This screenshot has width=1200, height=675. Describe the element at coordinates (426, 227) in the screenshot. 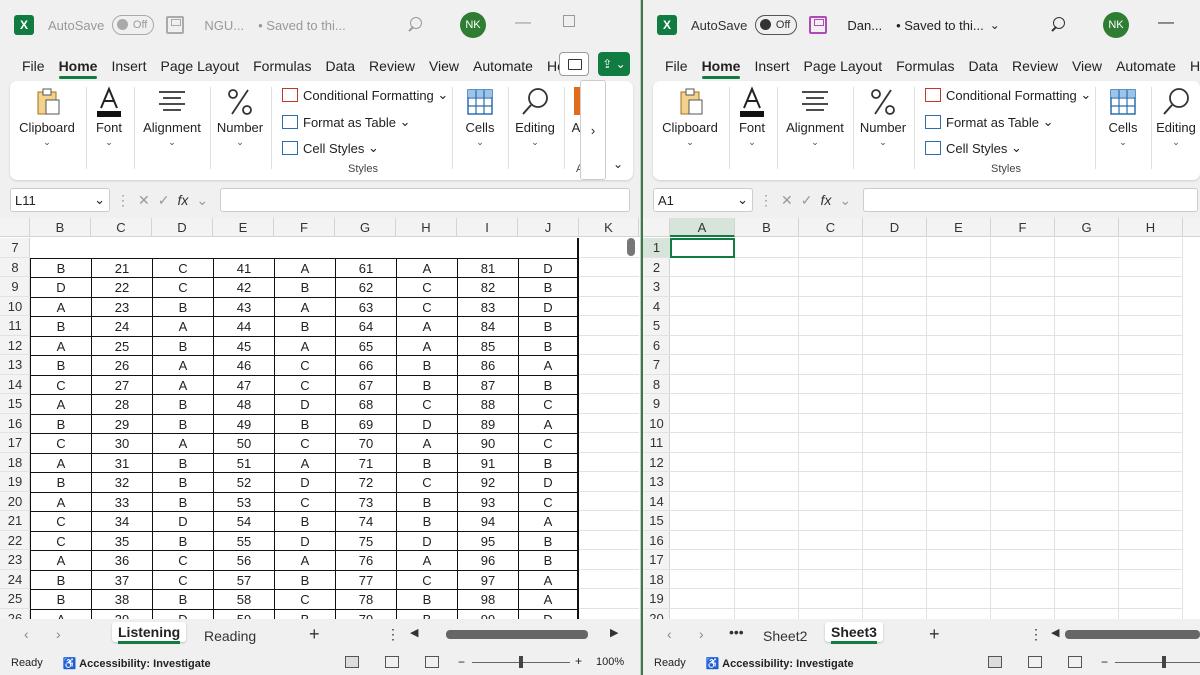

I see `column-header-h: H` at that location.